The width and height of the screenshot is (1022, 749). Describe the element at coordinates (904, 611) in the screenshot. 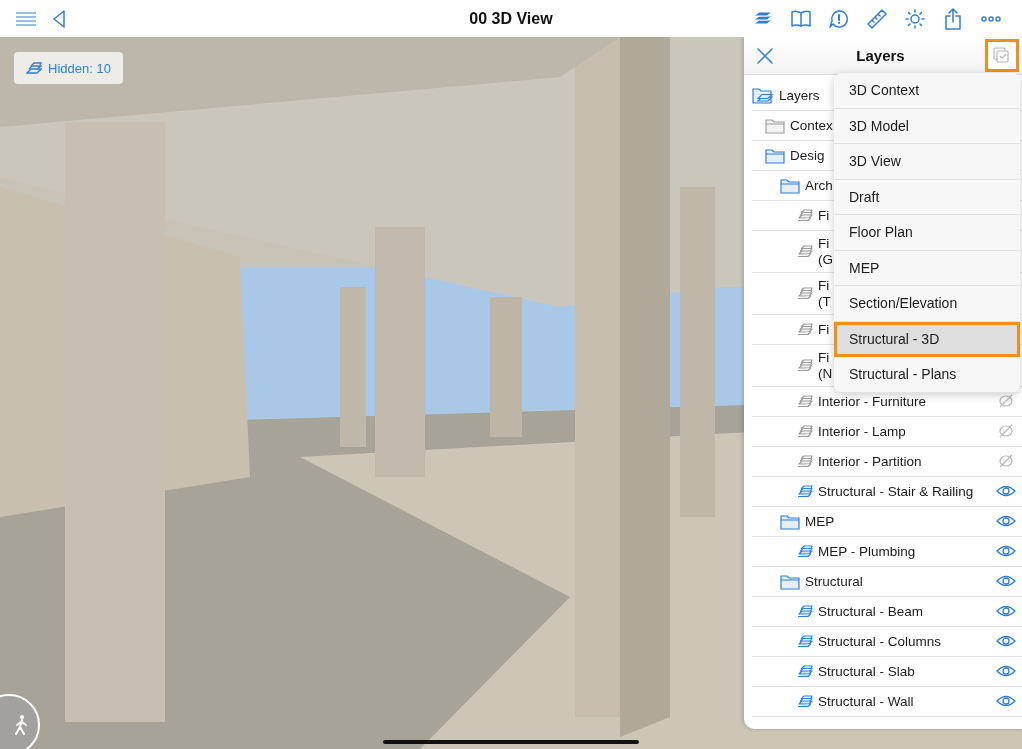

I see `layer-name: Structural - Beam` at that location.